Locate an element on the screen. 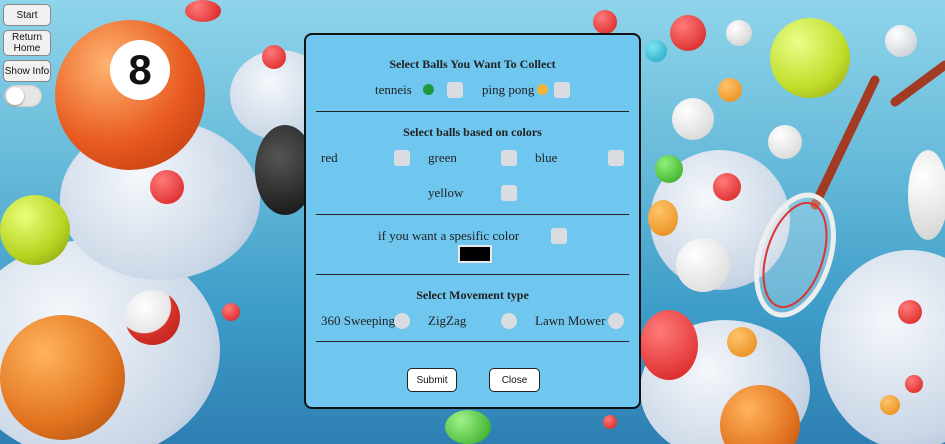 Image resolution: width=945 pixels, height=444 pixels. color-section-title: Select balls based on colors is located at coordinates (472, 132).